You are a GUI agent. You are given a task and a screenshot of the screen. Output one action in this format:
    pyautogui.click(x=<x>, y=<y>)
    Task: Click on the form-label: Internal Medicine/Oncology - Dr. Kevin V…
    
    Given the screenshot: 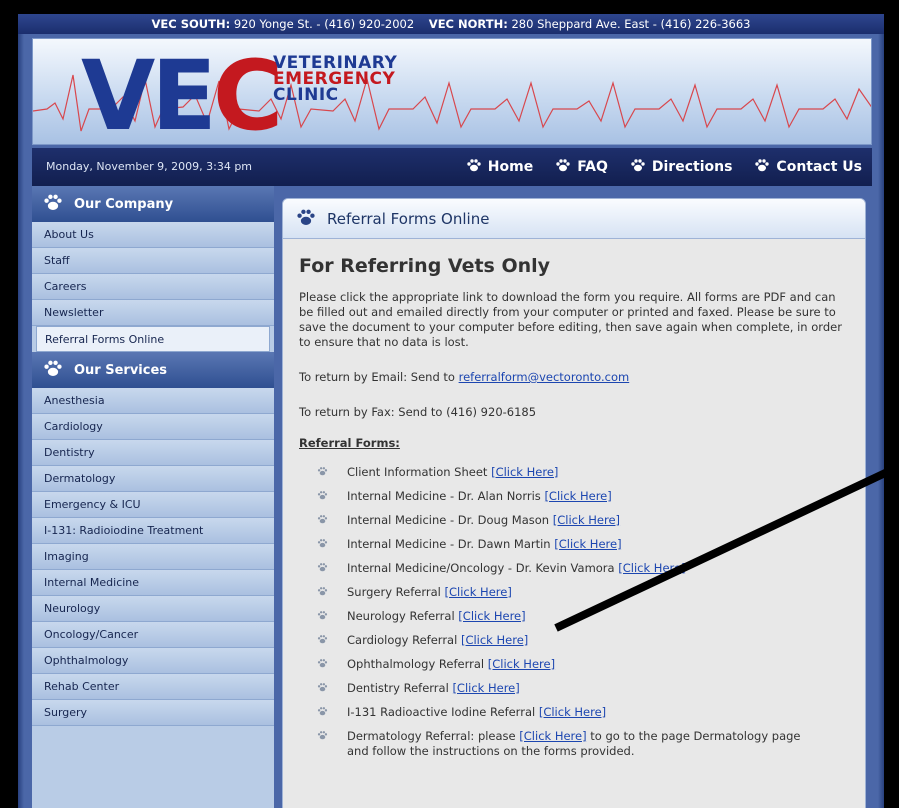 What is the action you would take?
    pyautogui.click(x=483, y=568)
    